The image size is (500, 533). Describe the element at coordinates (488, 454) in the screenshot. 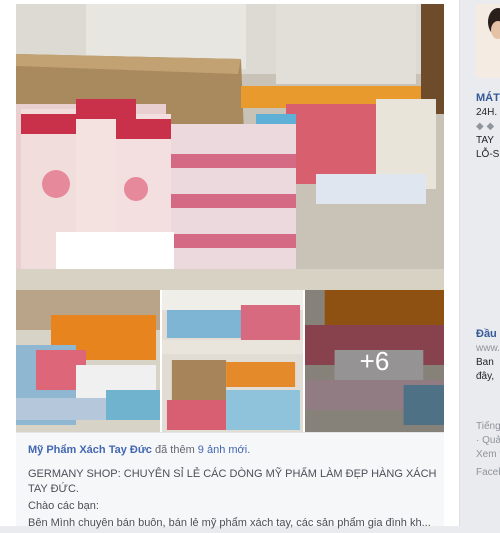

I see `sidebar-footer-link: Xem t` at that location.